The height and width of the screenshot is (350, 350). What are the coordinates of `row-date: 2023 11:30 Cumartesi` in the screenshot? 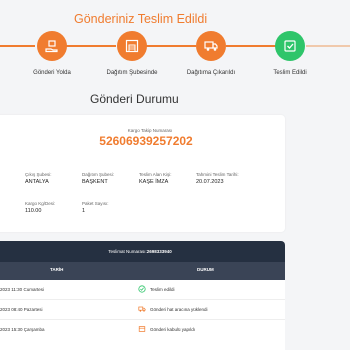 It's located at (22, 289).